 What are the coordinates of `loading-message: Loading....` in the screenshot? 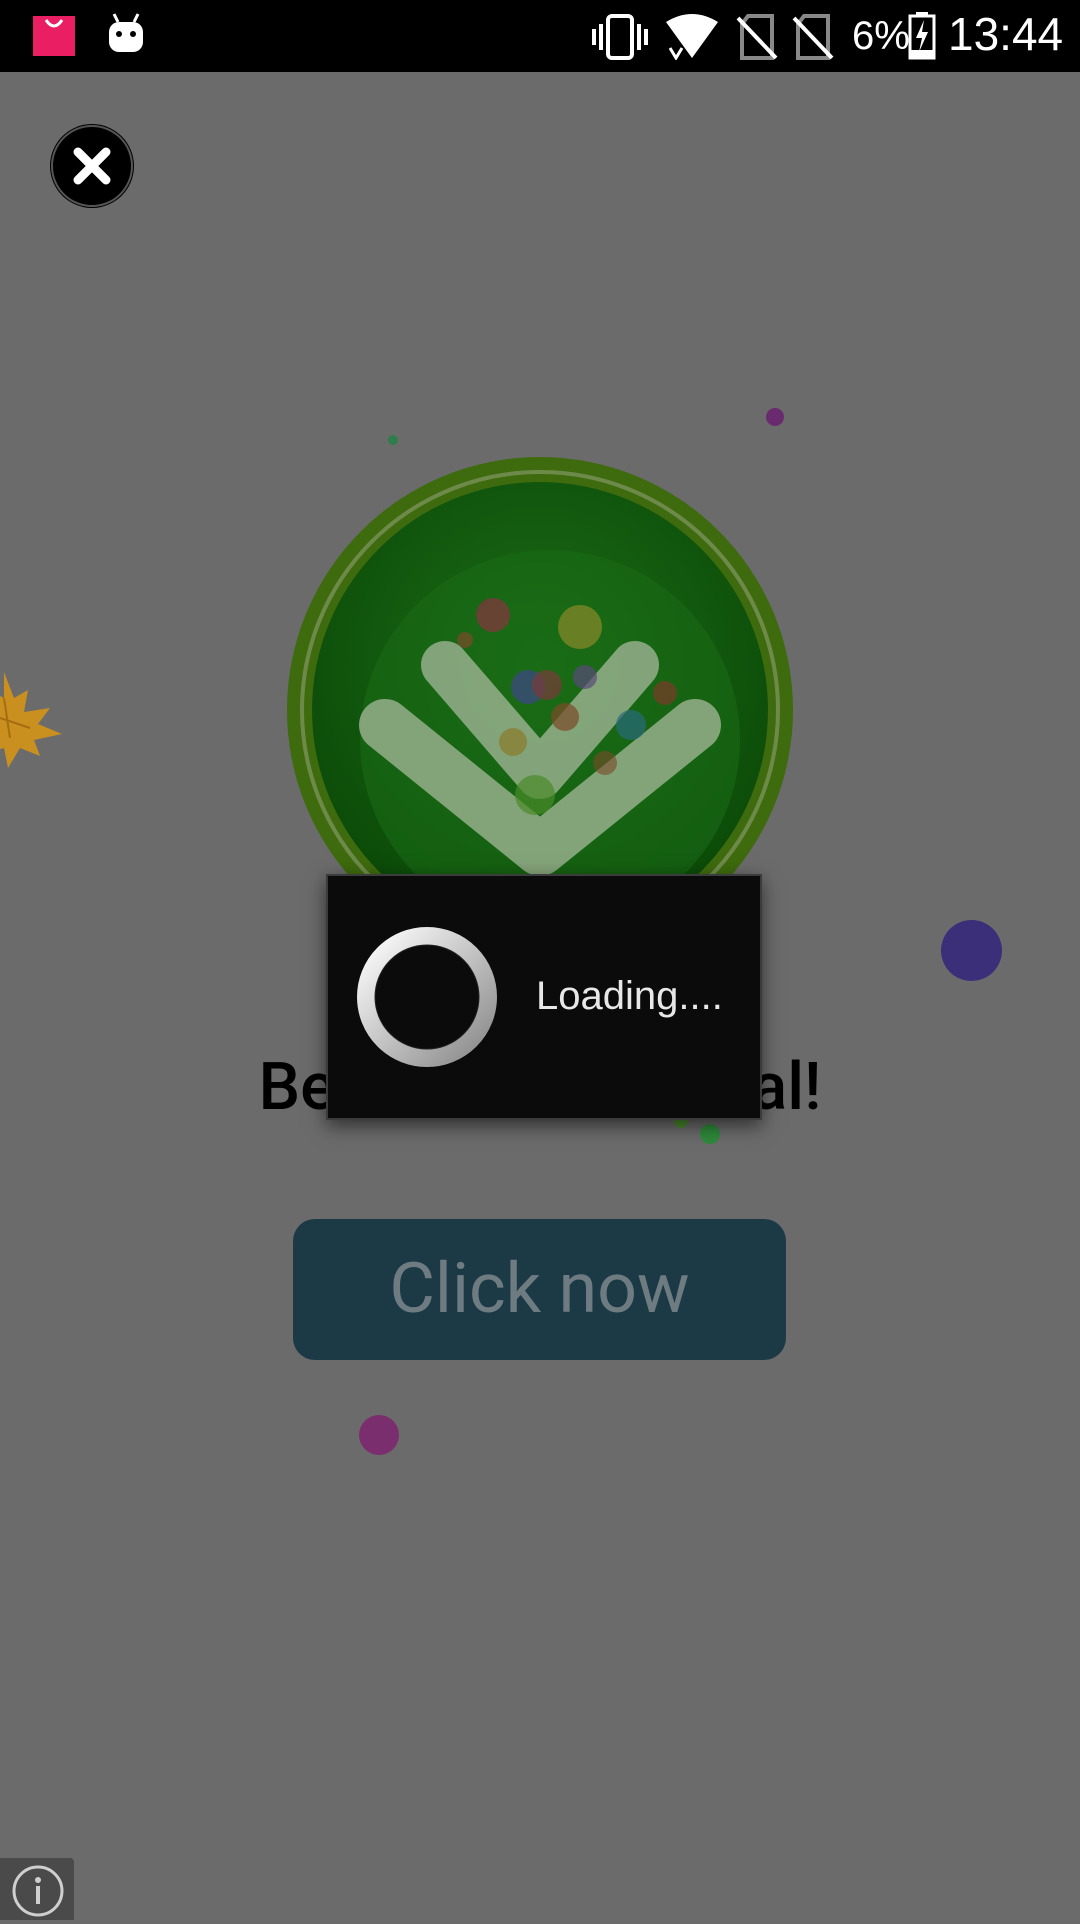 It's located at (629, 996).